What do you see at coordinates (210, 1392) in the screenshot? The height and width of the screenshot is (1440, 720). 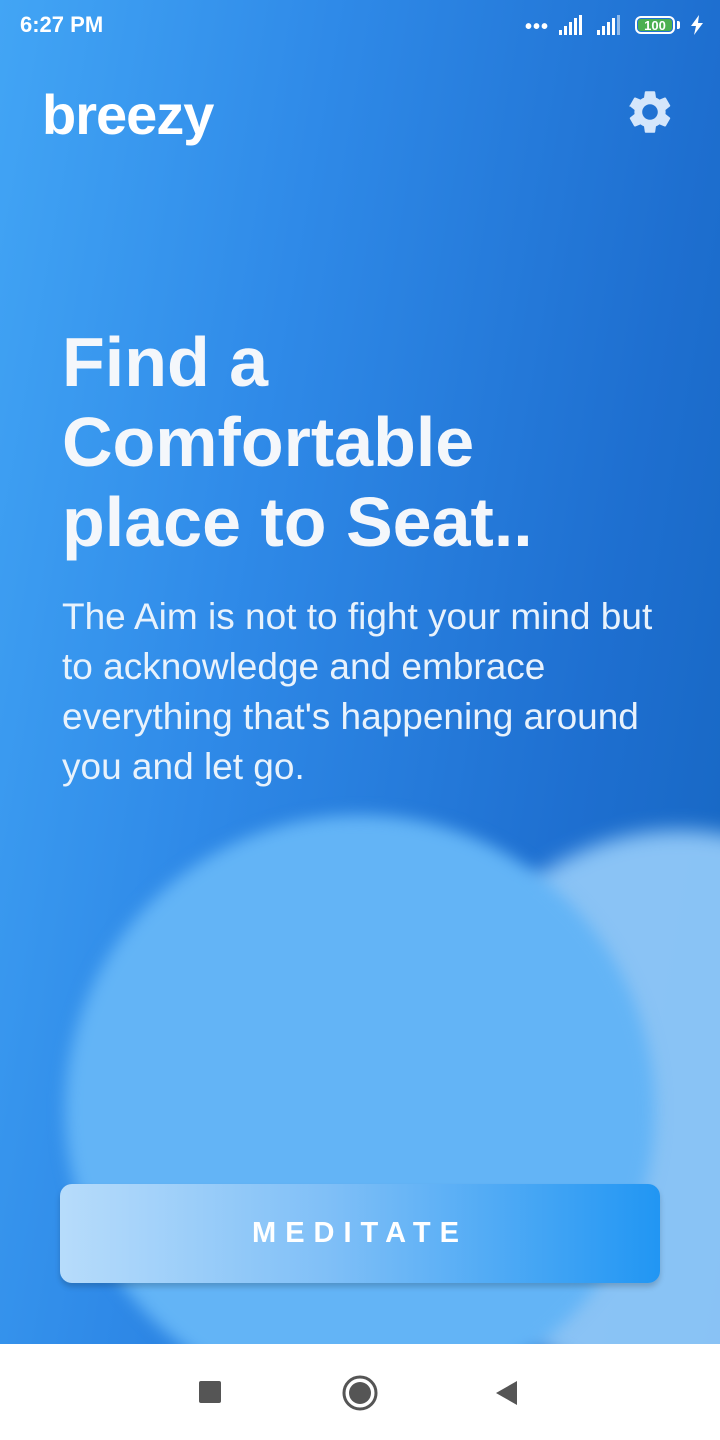 I see `square-recents-icon` at bounding box center [210, 1392].